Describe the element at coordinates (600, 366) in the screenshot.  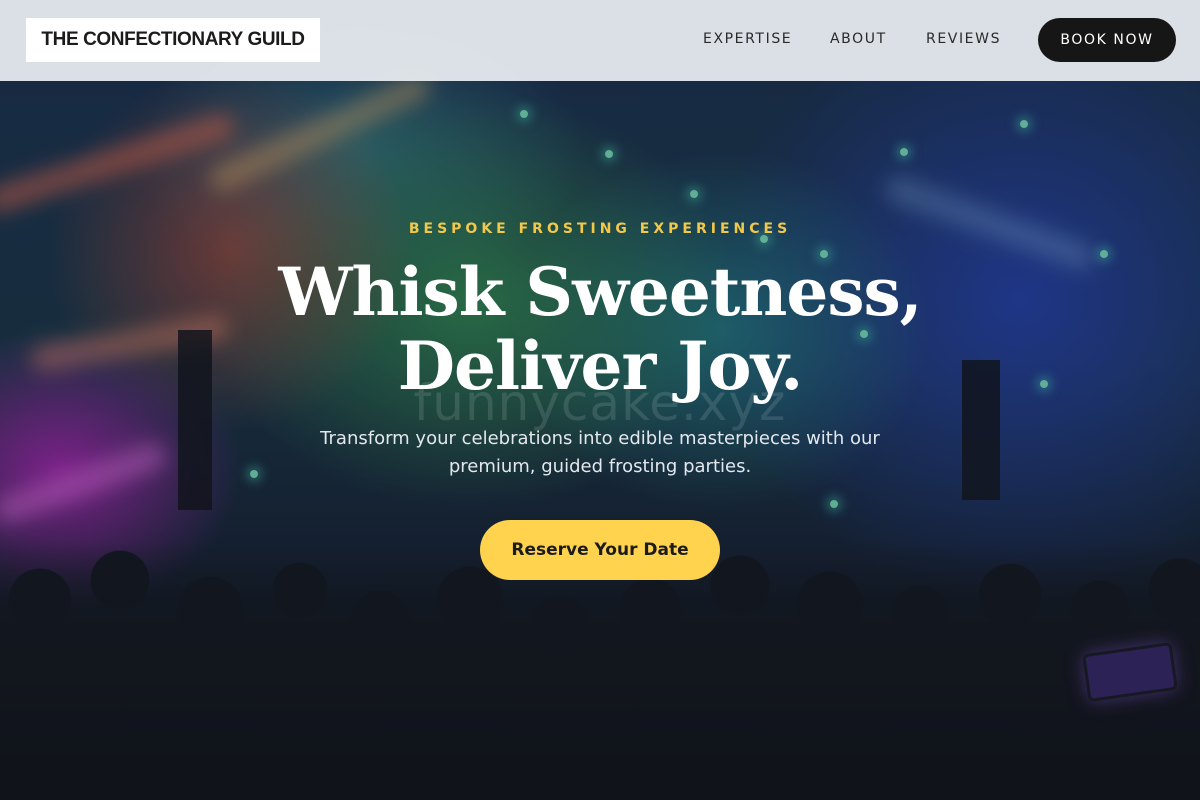
I see `headline-line-2: Deliver Joy.` at that location.